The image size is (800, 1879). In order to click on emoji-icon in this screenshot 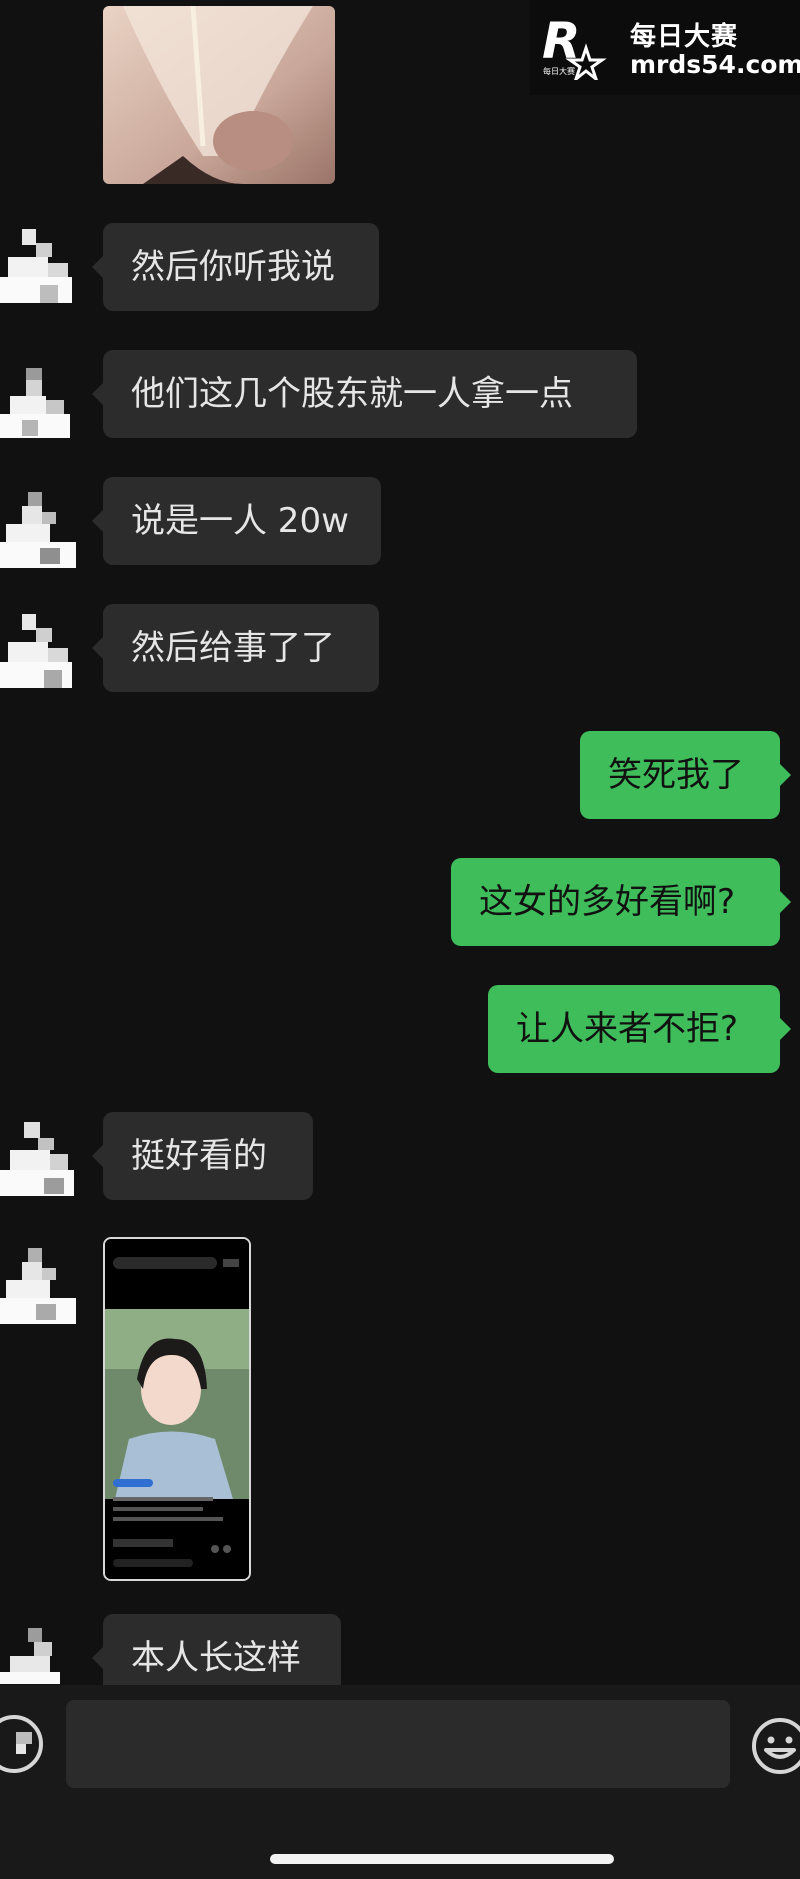, I will do `click(775, 1746)`.